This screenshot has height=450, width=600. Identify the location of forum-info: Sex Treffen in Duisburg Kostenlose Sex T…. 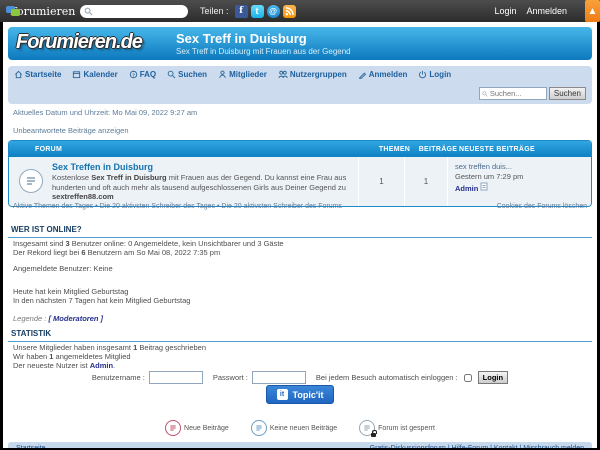
(205, 181).